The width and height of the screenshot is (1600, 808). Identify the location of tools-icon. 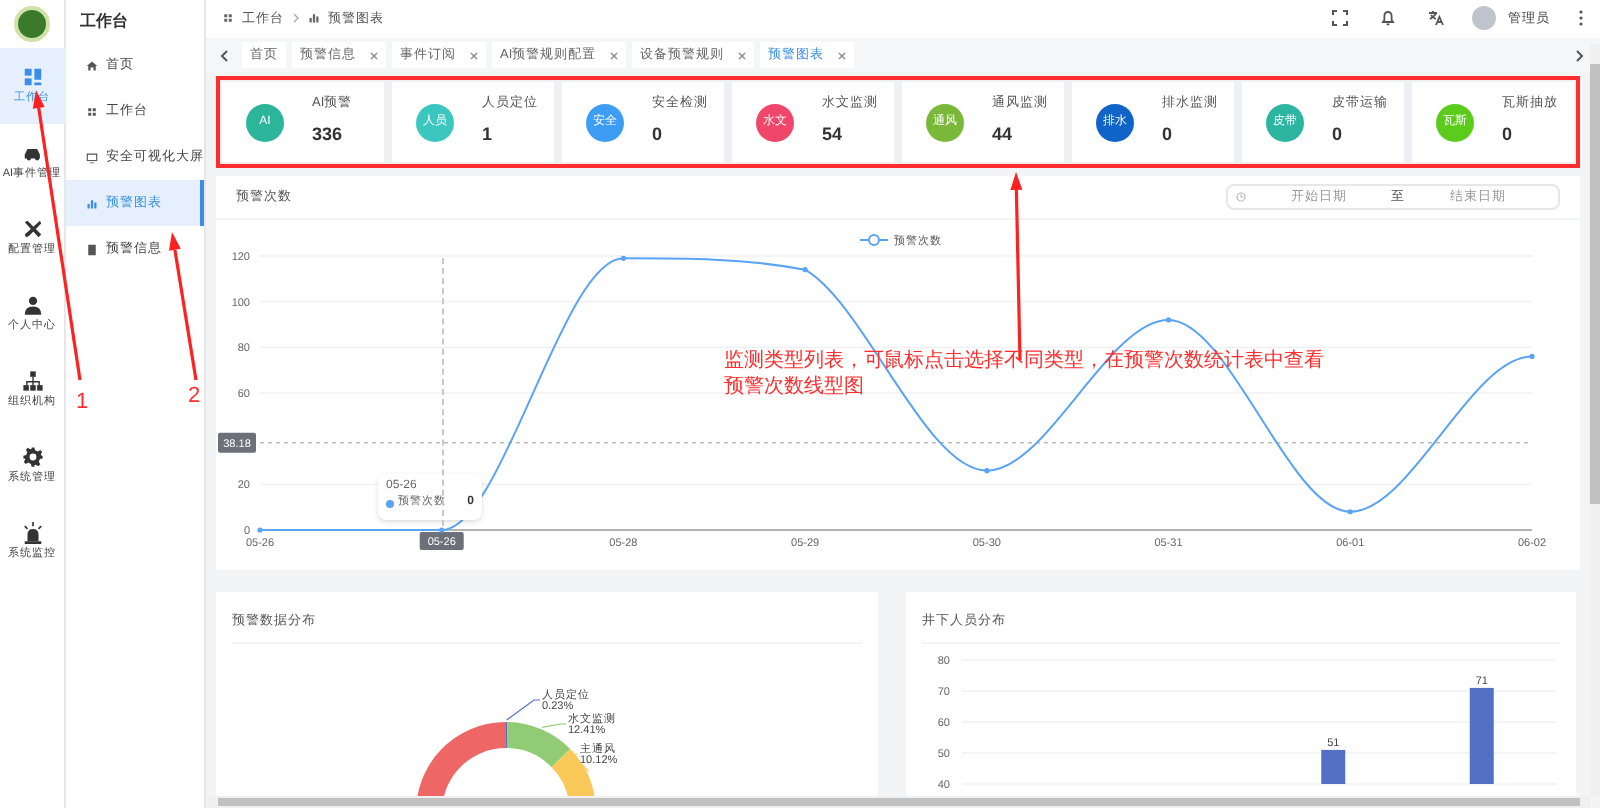
(32, 229).